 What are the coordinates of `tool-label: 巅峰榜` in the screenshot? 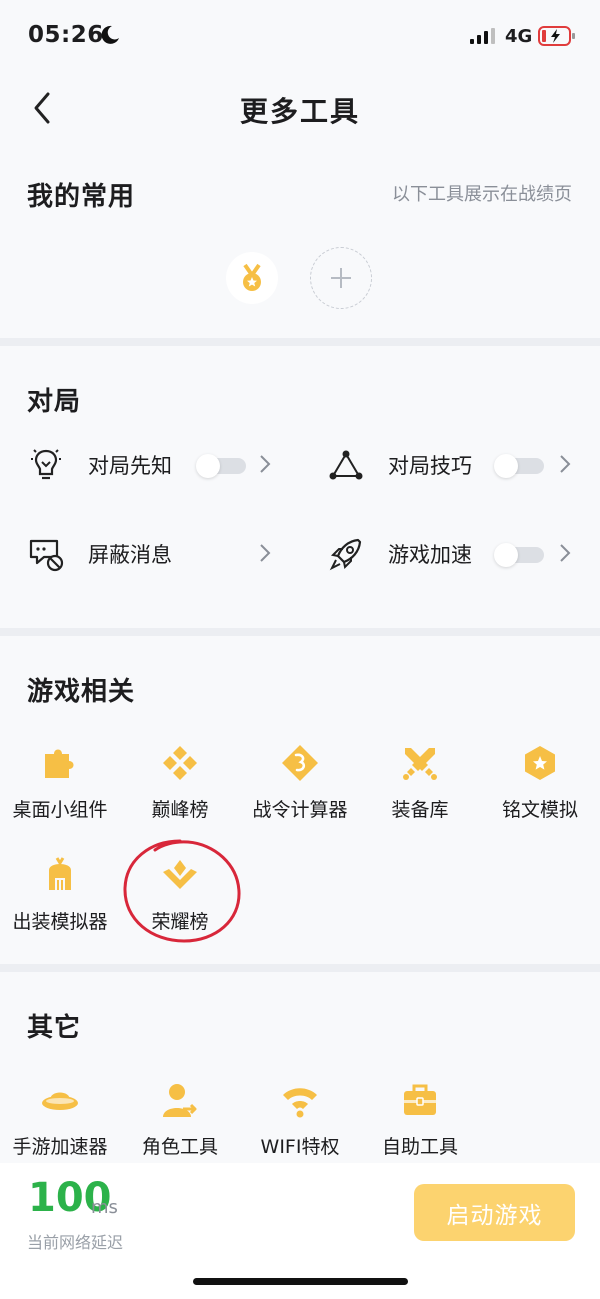 It's located at (180, 810).